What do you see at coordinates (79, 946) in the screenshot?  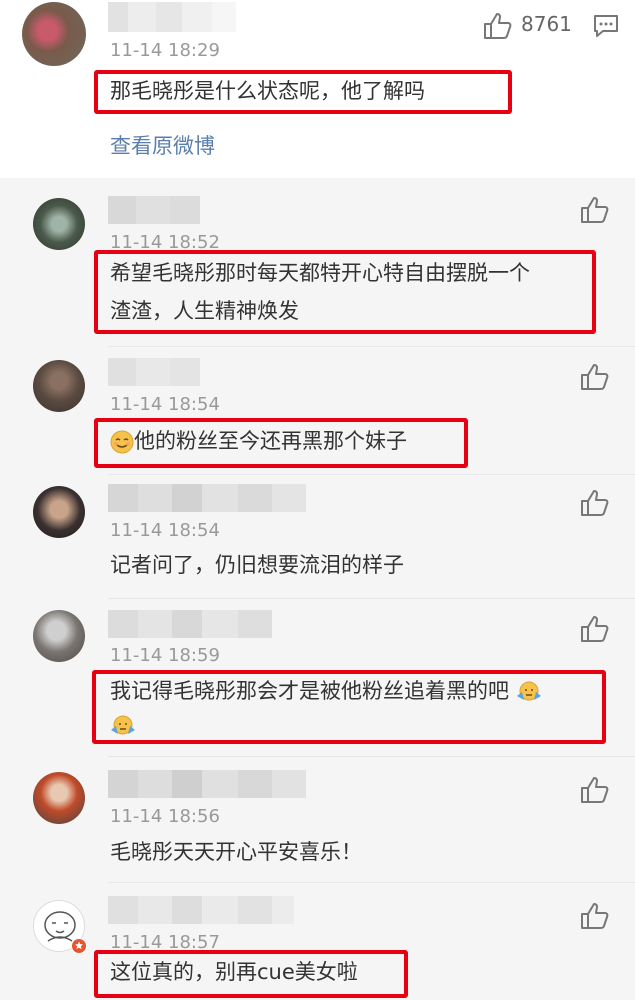 I see `verified-badge-icon` at bounding box center [79, 946].